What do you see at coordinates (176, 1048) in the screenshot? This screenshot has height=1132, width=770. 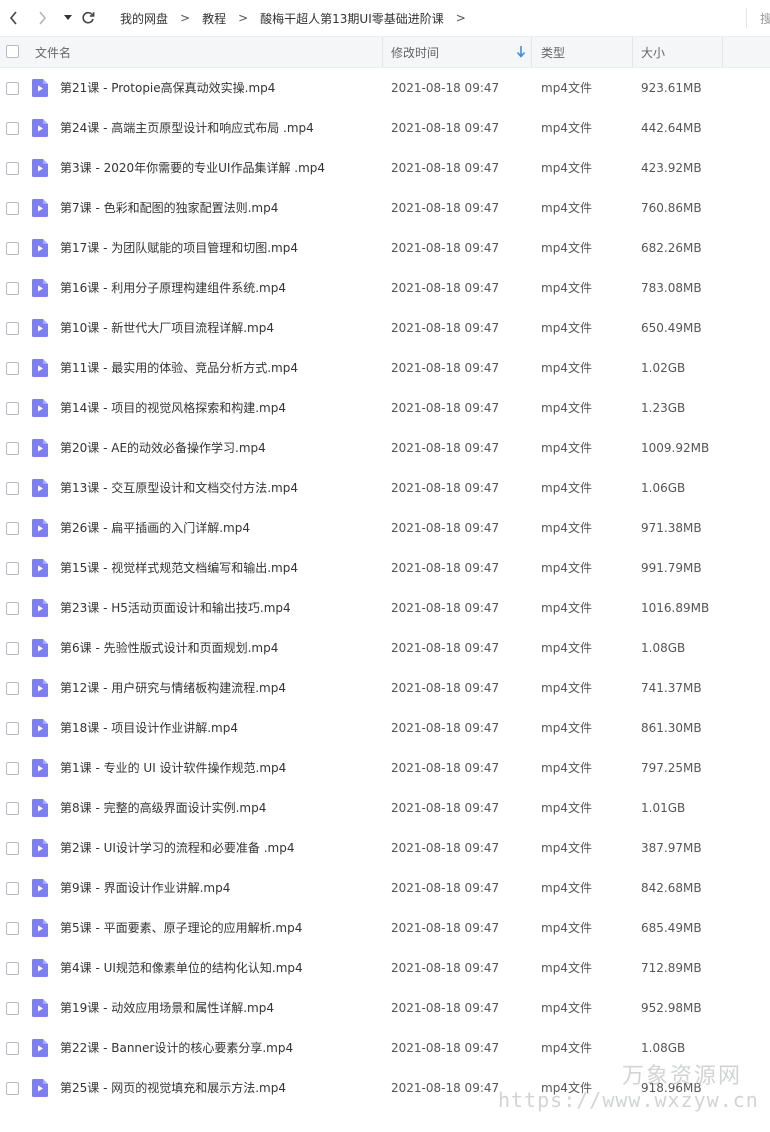 I see `file-name: 第22课 - Banner设计的核心要素分享.mp4` at bounding box center [176, 1048].